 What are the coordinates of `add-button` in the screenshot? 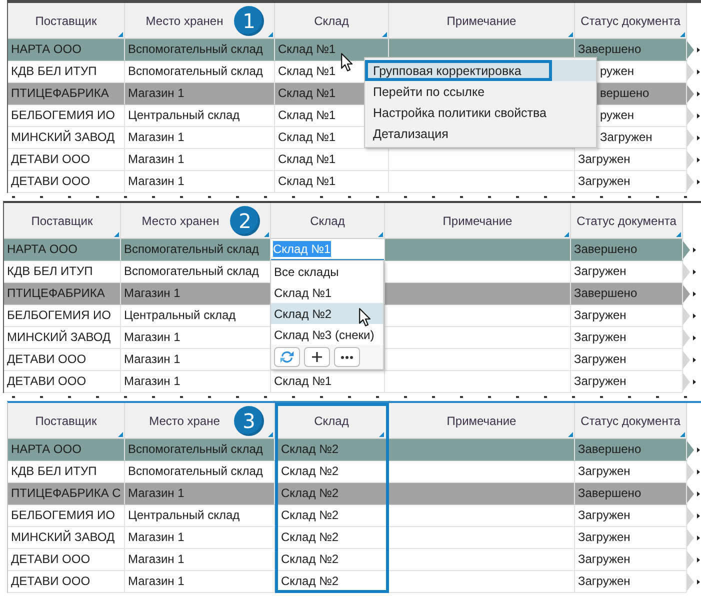 It's located at (317, 357).